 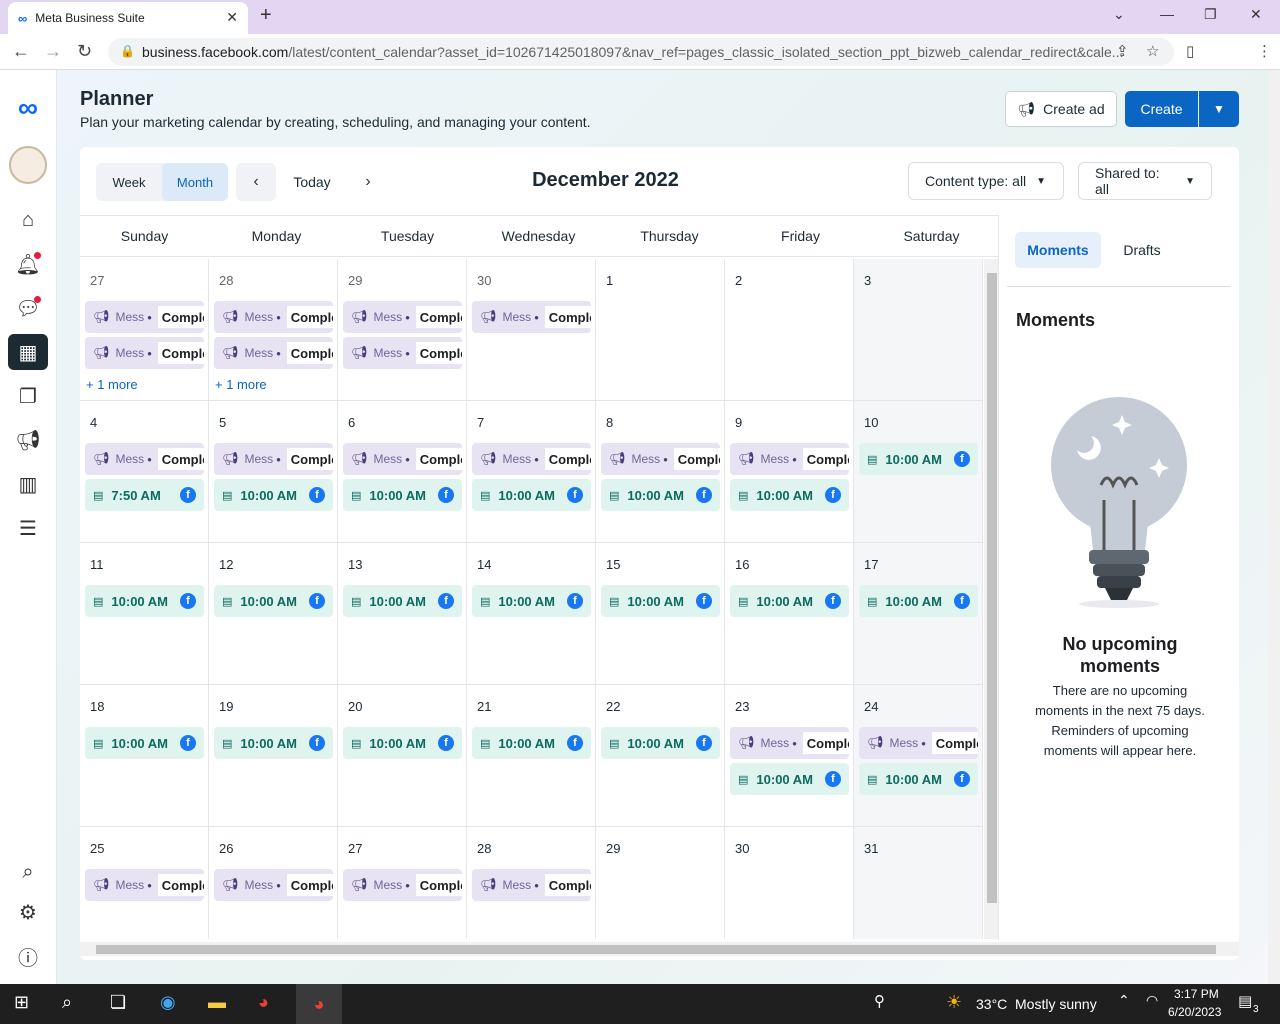 What do you see at coordinates (1058, 250) in the screenshot?
I see `tab-moments: Moments` at bounding box center [1058, 250].